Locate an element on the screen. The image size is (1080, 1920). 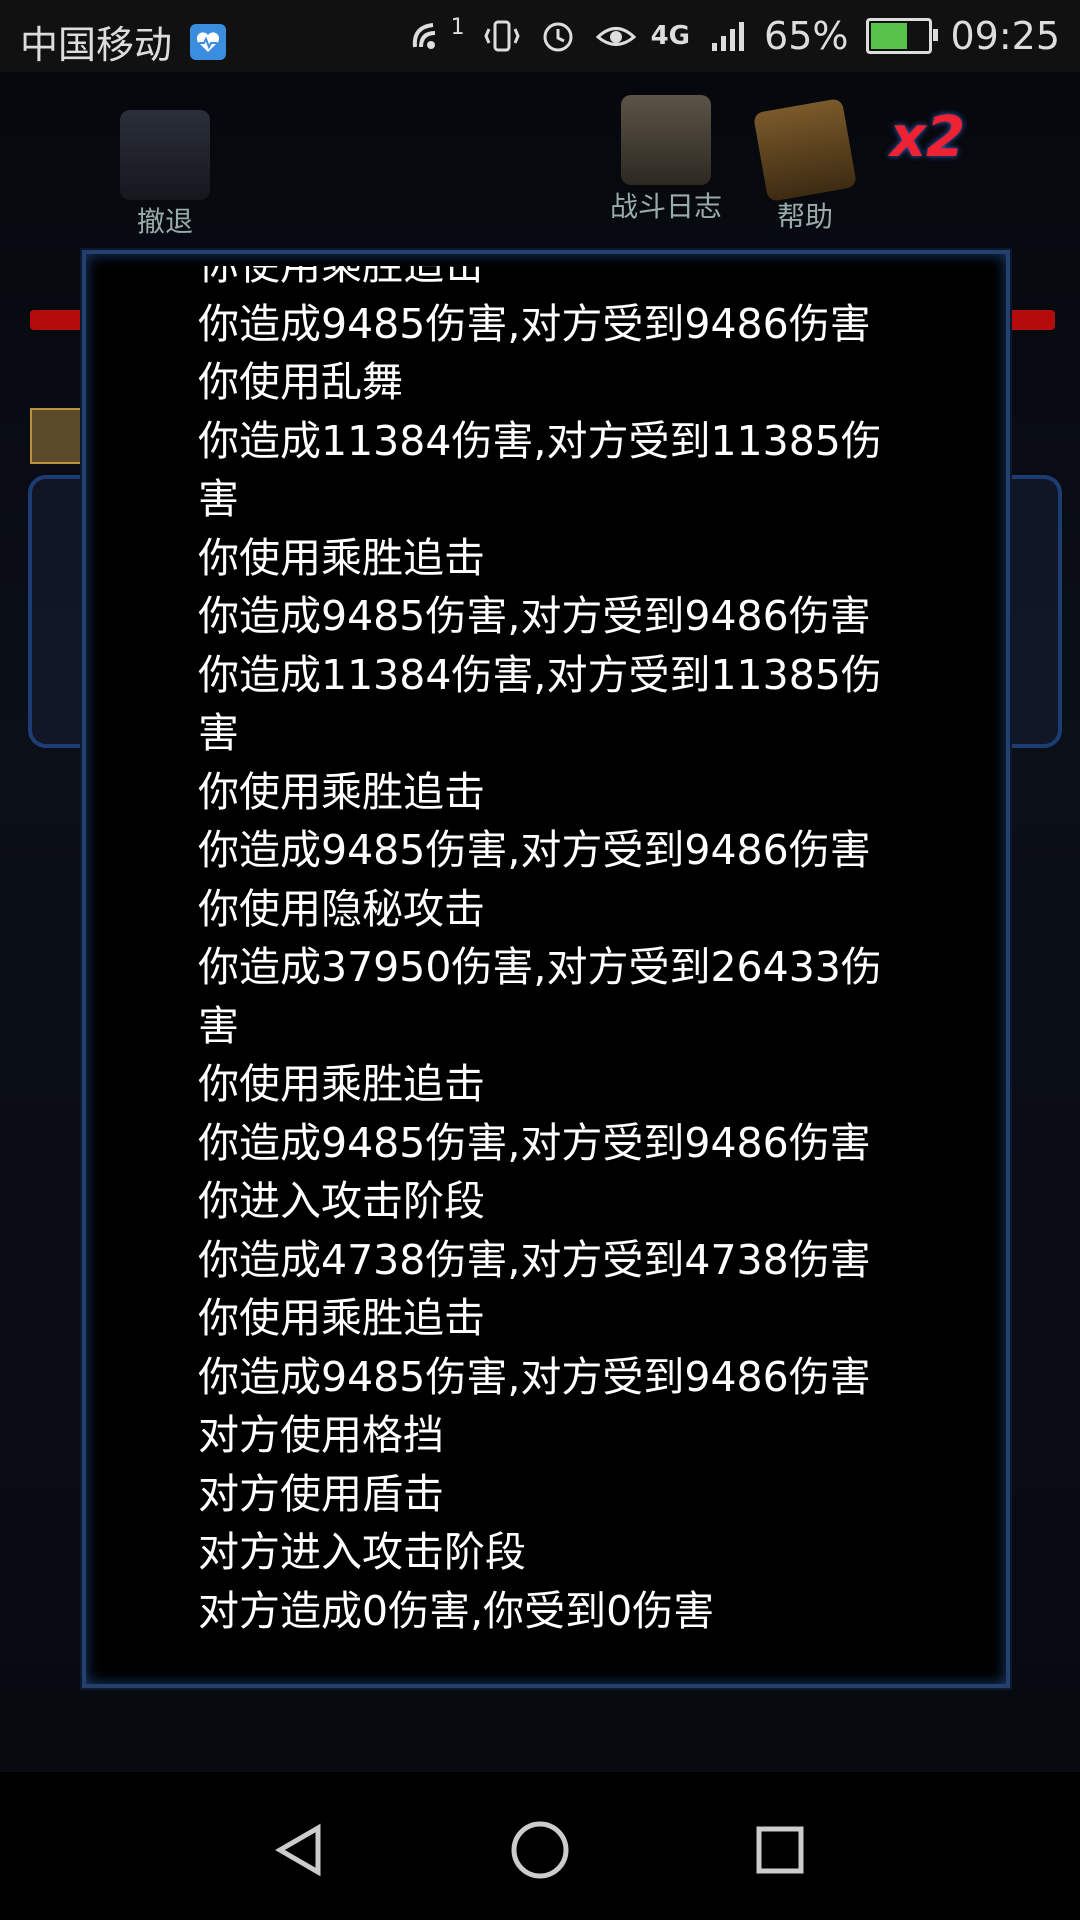
alarm-icon is located at coordinates (558, 36).